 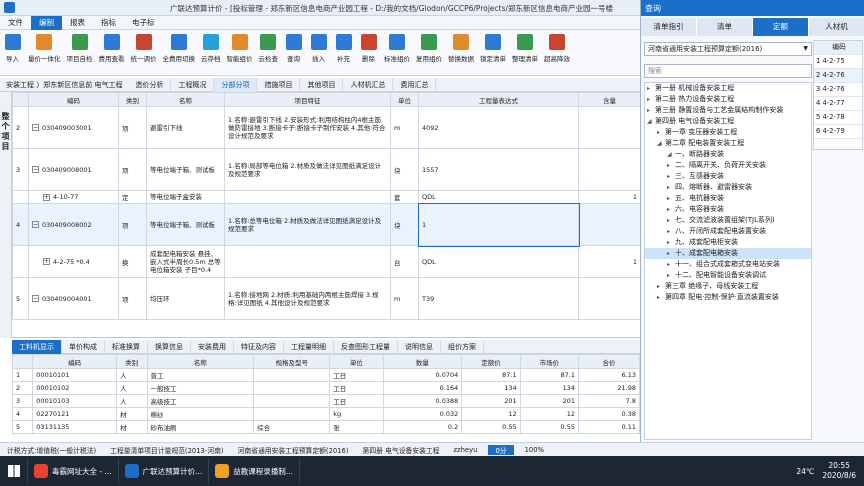 I want to click on ribbon-button: 智能组价, so click(x=240, y=48).